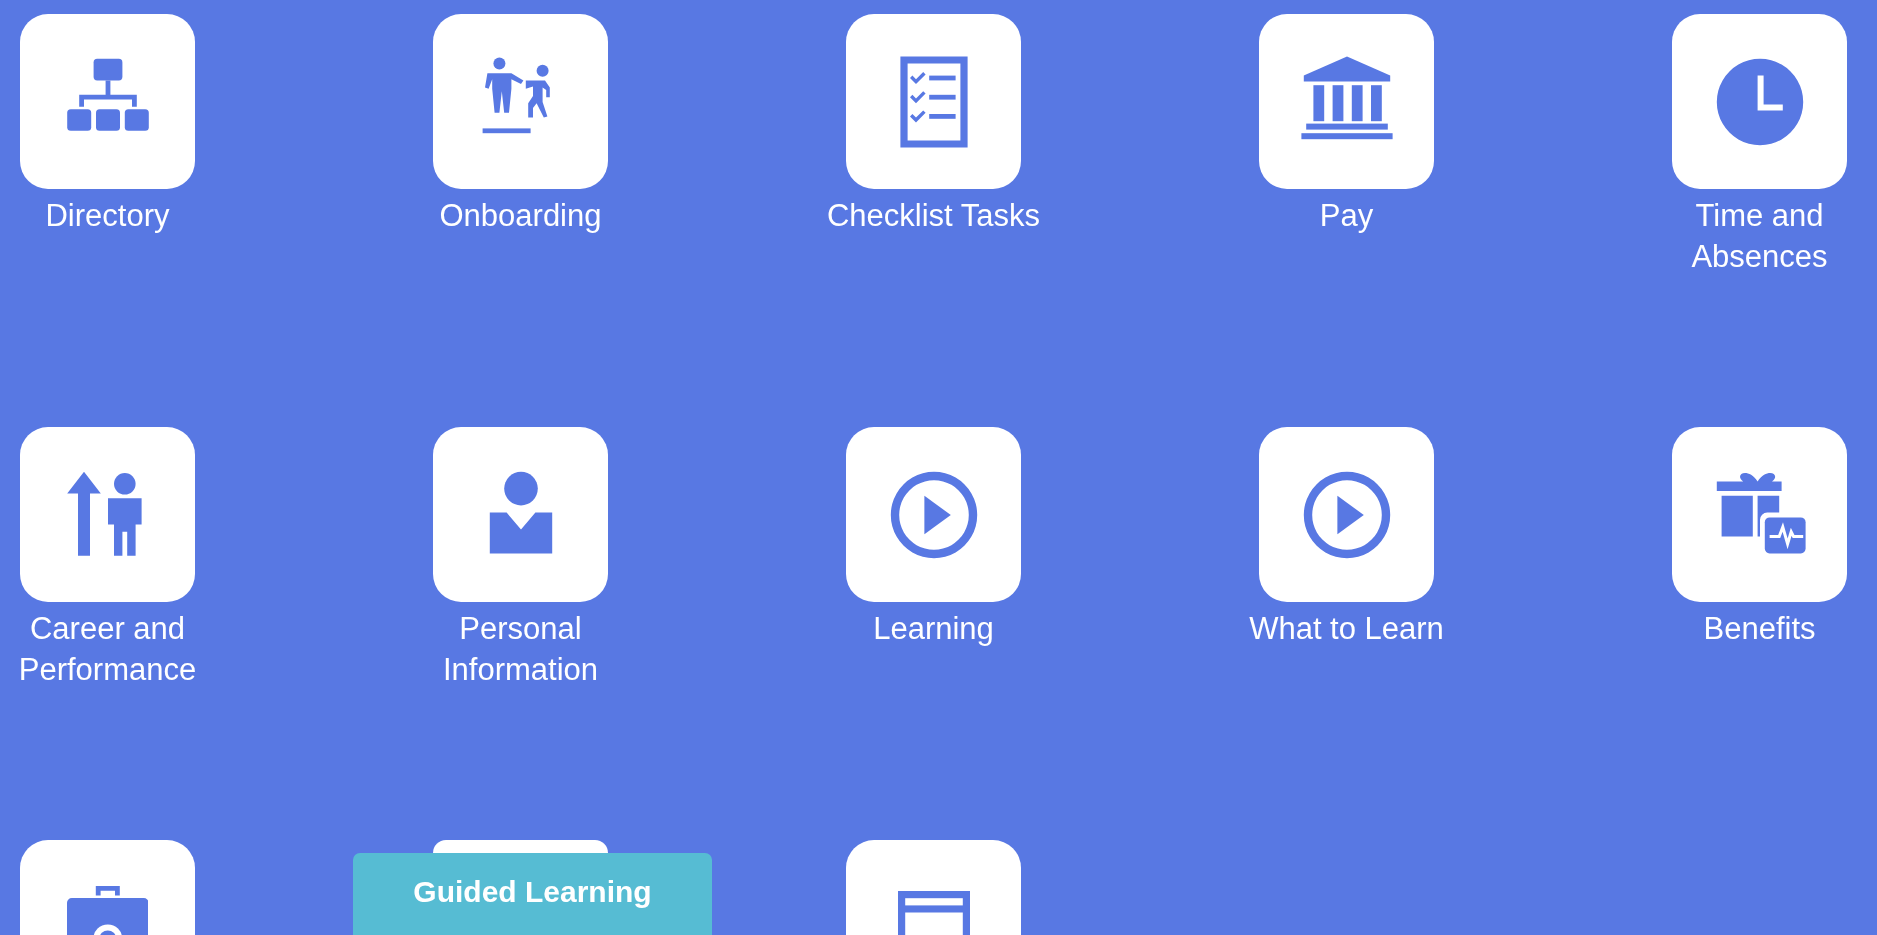 This screenshot has height=935, width=1877. I want to click on tile-label: Directory, so click(107, 215).